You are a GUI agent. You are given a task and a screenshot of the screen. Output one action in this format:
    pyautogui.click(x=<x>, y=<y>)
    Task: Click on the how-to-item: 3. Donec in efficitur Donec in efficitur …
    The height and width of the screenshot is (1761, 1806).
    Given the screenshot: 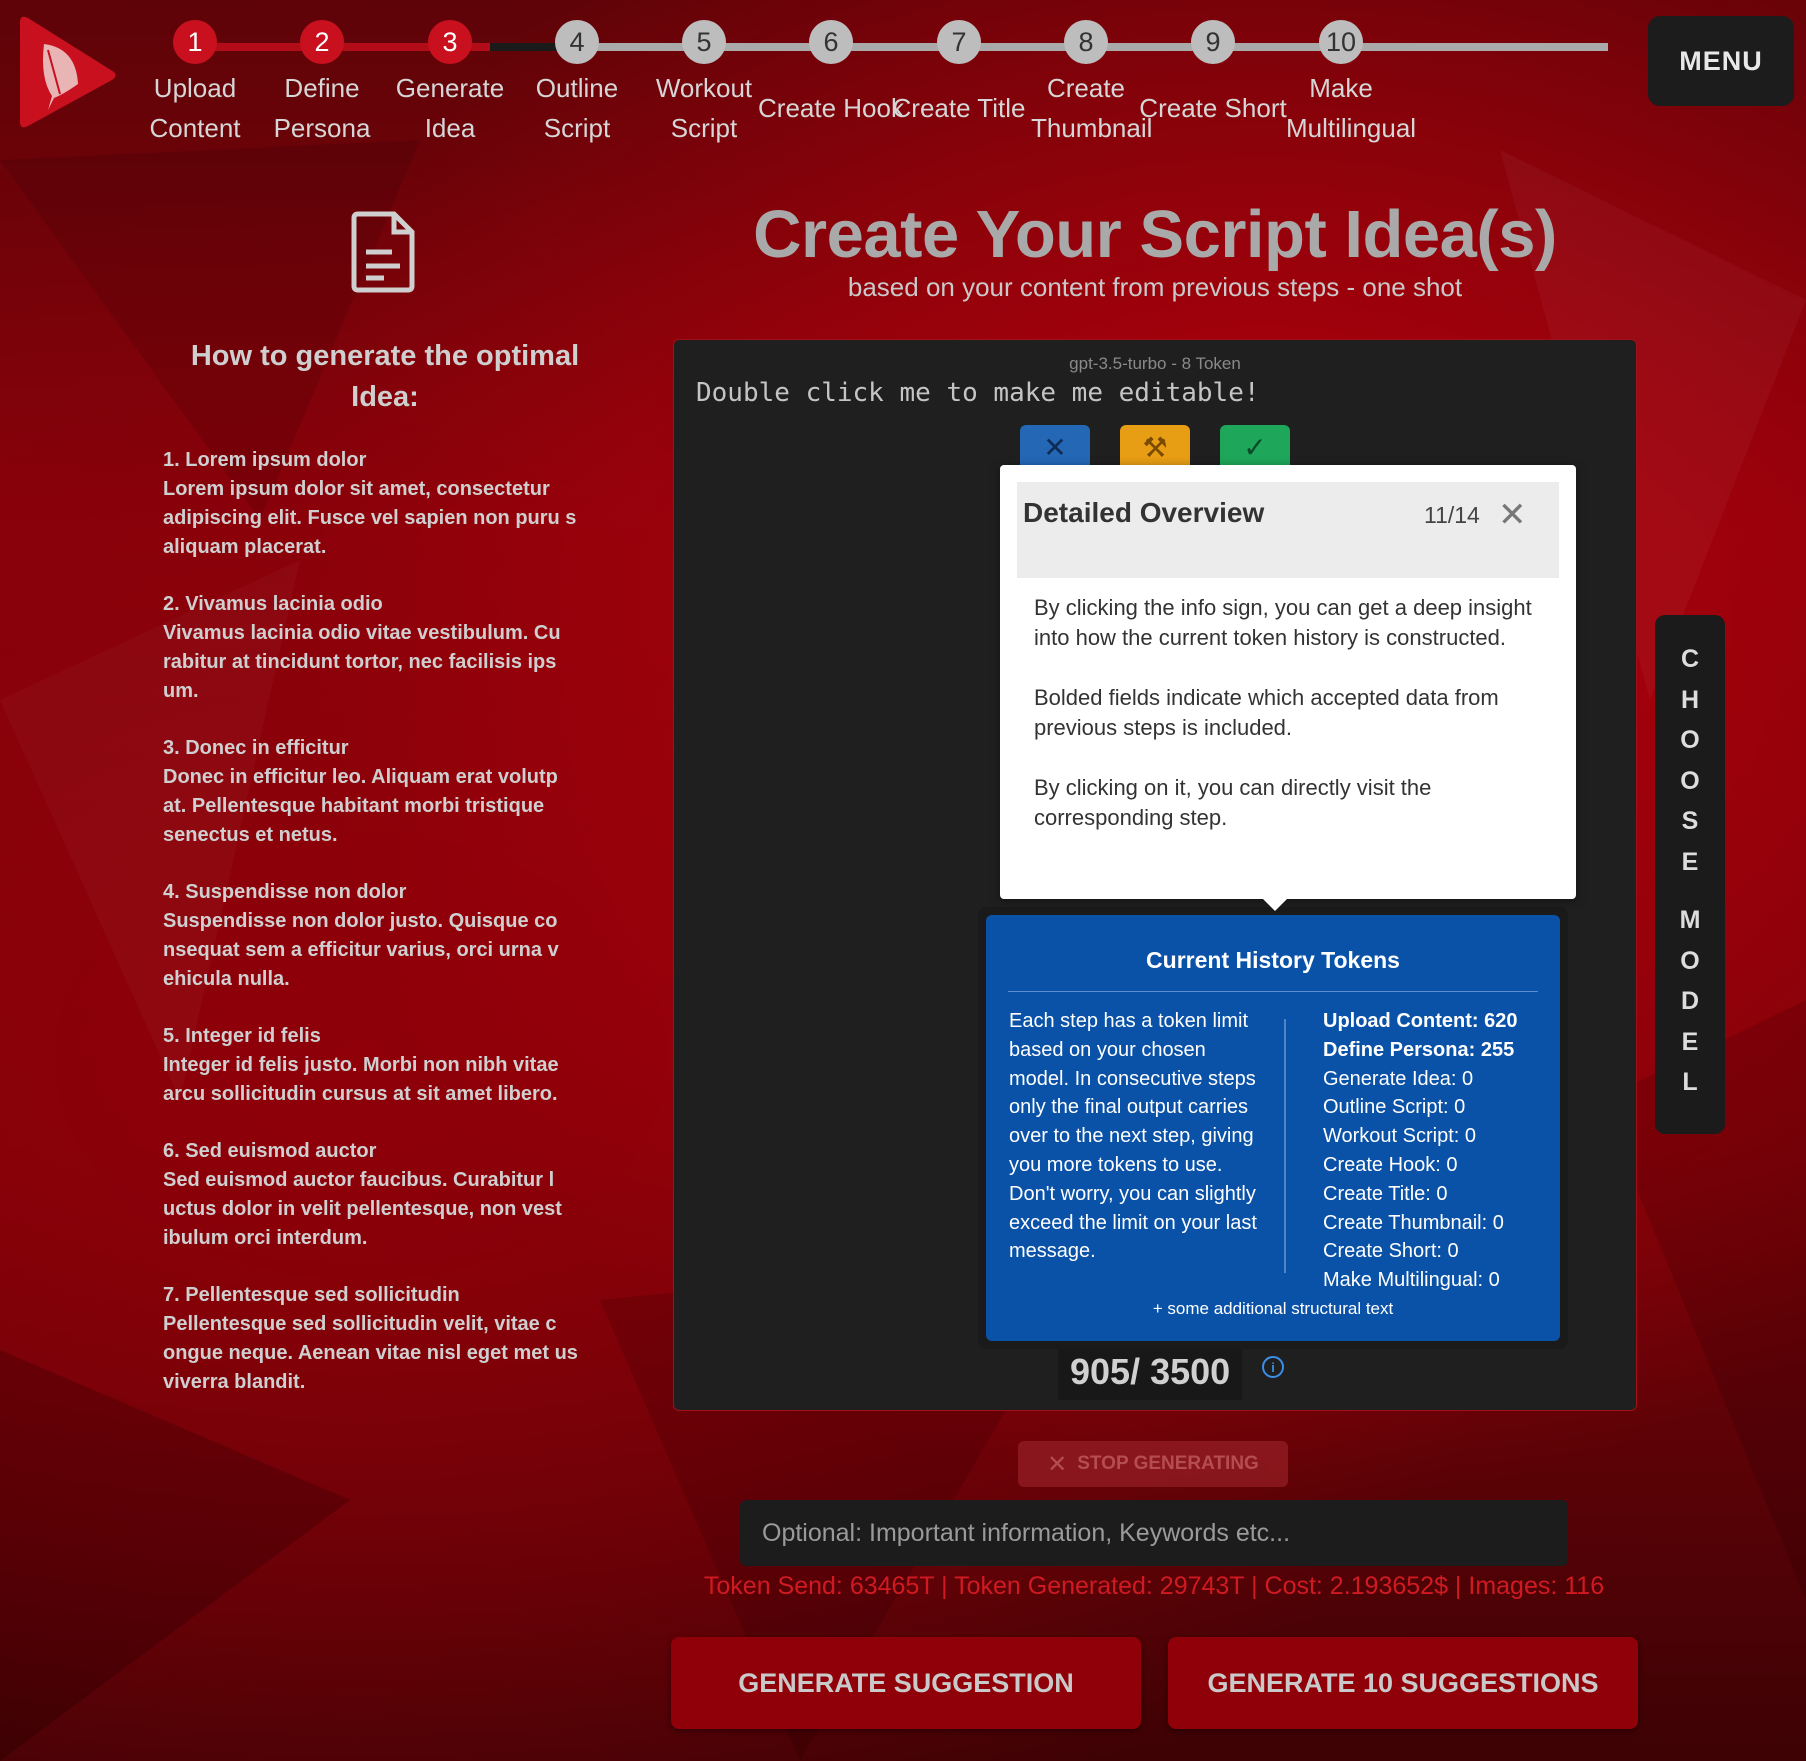 What is the action you would take?
    pyautogui.click(x=373, y=792)
    